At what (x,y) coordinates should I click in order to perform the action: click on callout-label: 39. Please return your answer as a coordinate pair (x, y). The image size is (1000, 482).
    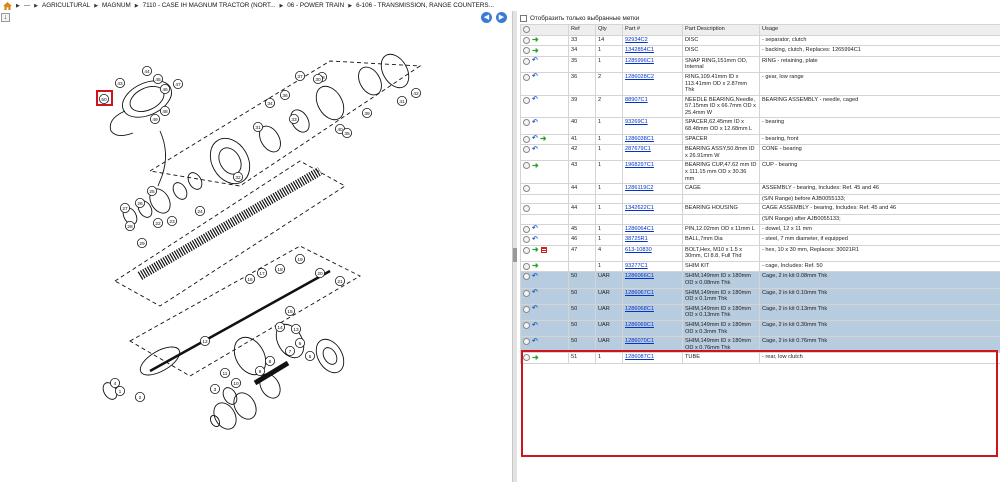
    Looking at the image, I should click on (367, 114).